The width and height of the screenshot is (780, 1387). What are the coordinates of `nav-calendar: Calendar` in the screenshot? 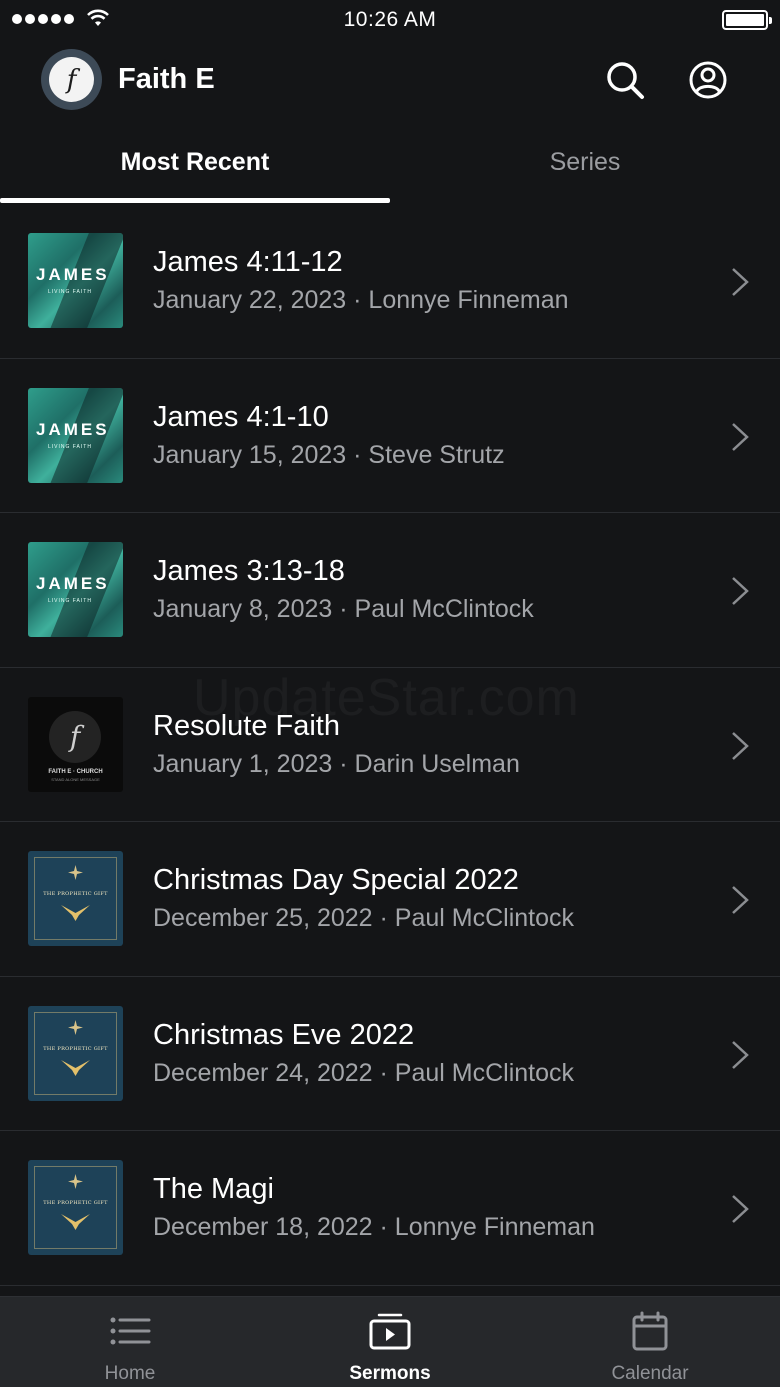 It's located at (650, 1342).